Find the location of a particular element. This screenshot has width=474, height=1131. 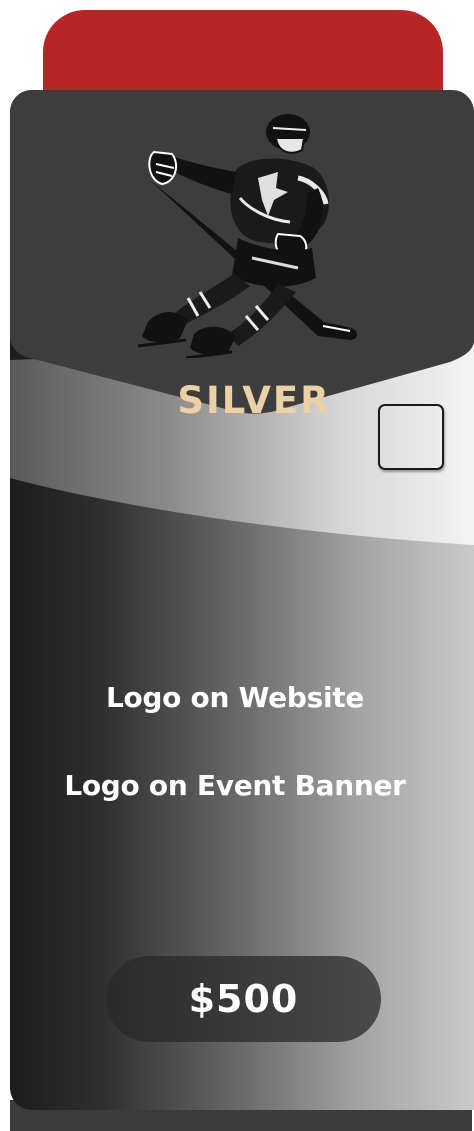

price-label: $500 is located at coordinates (243, 999).